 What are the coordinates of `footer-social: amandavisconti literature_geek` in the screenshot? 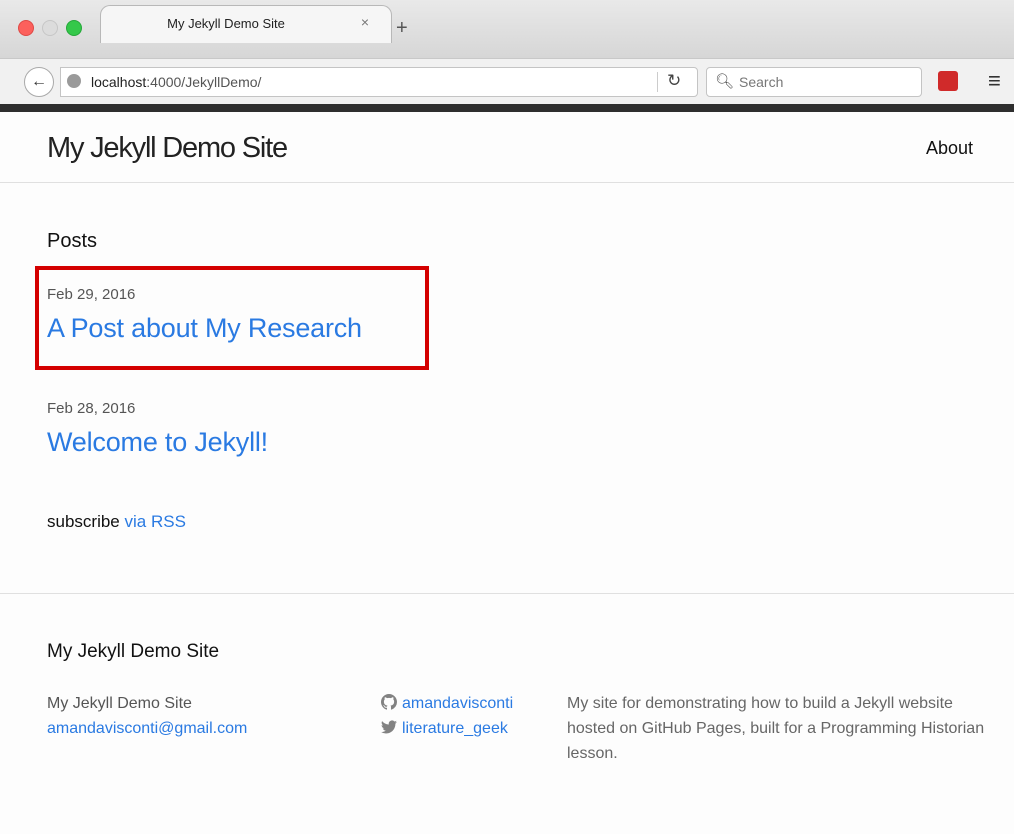 It's located at (447, 716).